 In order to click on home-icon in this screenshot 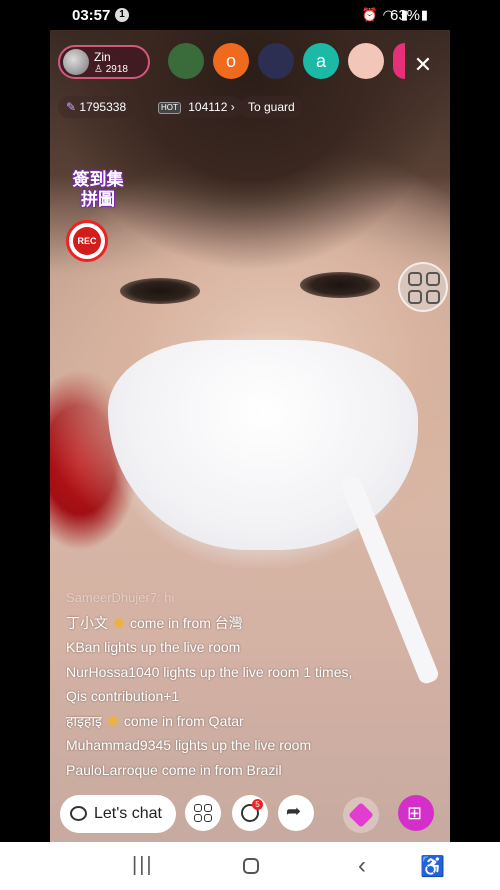, I will do `click(251, 866)`.